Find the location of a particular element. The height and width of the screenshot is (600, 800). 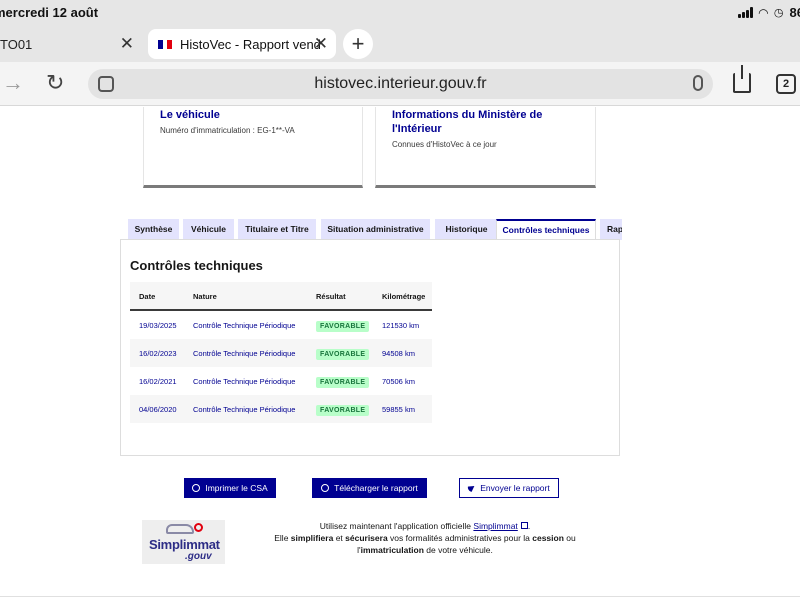

status-indicators: ◠ ◷ 86 is located at coordinates (768, 12).